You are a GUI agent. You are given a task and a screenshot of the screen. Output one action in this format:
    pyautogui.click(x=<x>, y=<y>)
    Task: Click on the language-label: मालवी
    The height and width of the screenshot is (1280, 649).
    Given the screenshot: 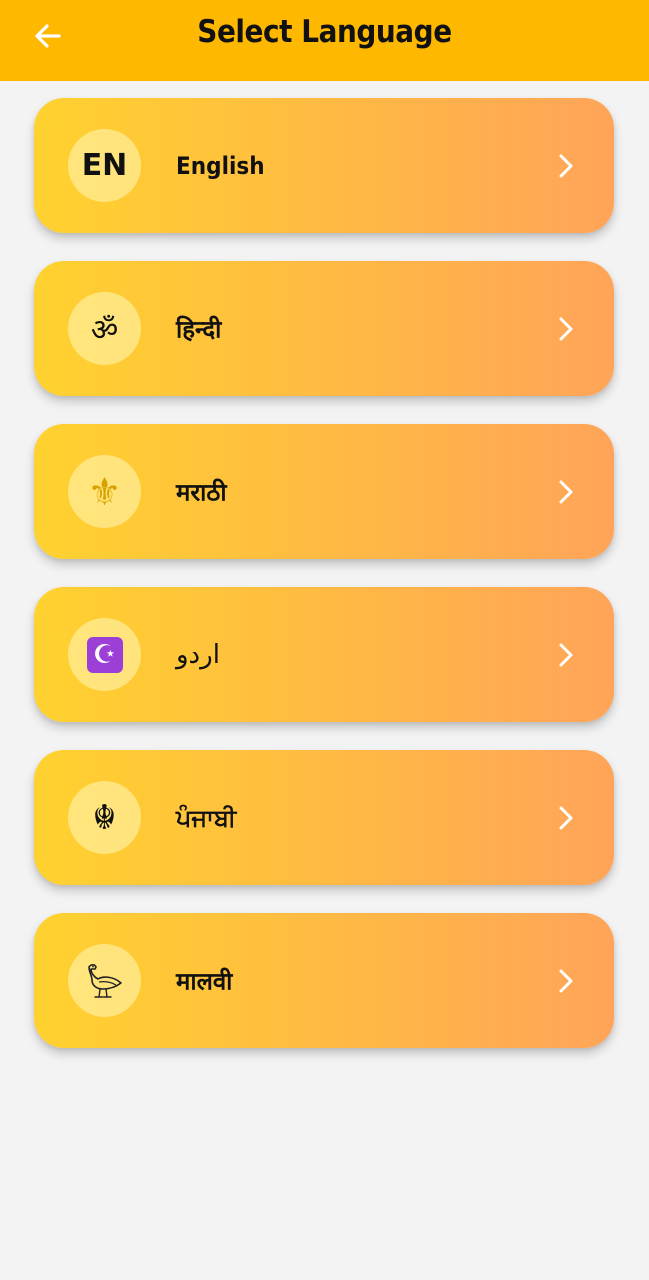 What is the action you would take?
    pyautogui.click(x=204, y=981)
    